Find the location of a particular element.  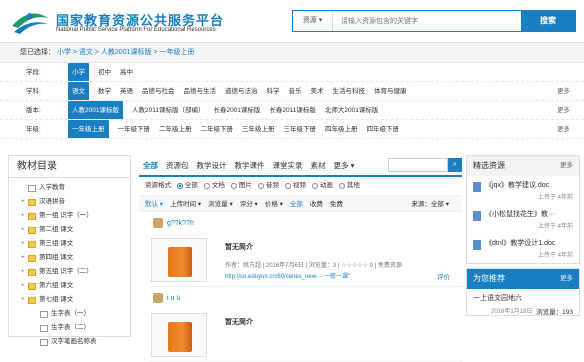

featured-item: 《jqx》教学建议.doc 上传于 4年前 is located at coordinates (523, 190).